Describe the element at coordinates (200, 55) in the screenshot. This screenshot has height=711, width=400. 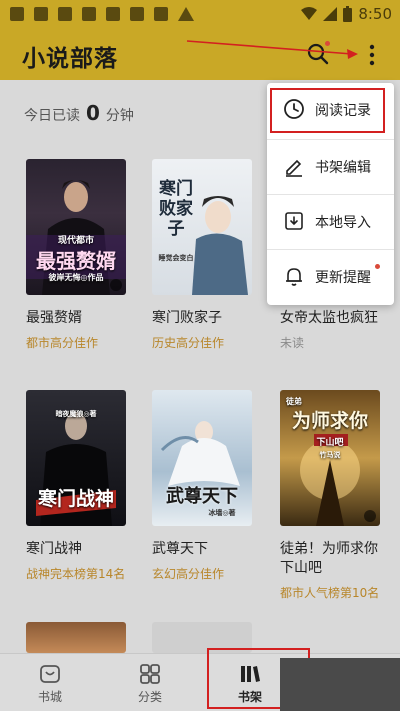
I see `app-header: 小说部落` at that location.